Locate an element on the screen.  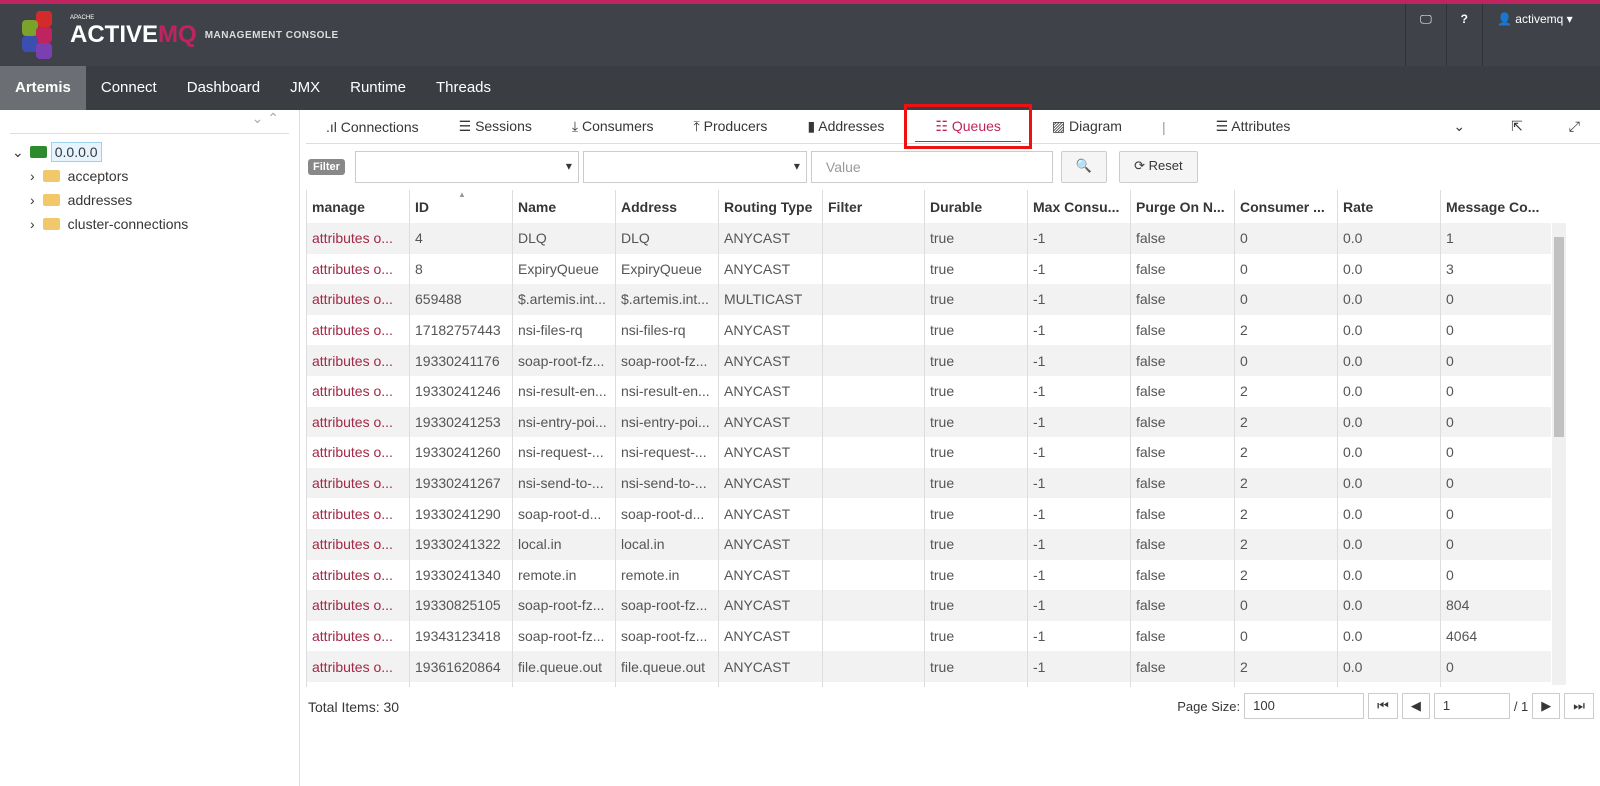
column-header: Filter is located at coordinates (873, 206).